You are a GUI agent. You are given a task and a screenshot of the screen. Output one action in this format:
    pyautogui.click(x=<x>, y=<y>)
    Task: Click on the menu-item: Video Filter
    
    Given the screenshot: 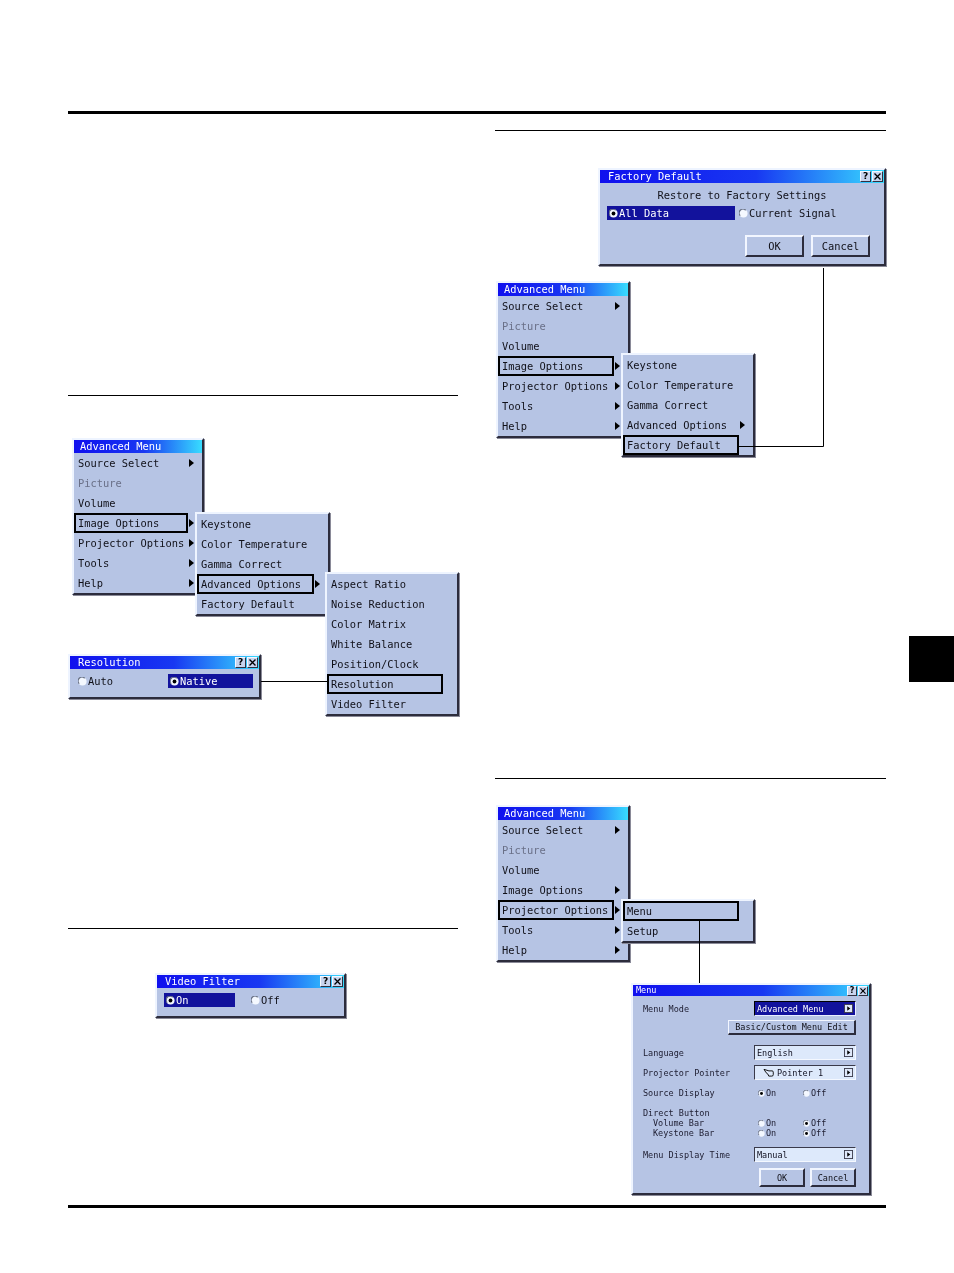 What is the action you would take?
    pyautogui.click(x=385, y=704)
    